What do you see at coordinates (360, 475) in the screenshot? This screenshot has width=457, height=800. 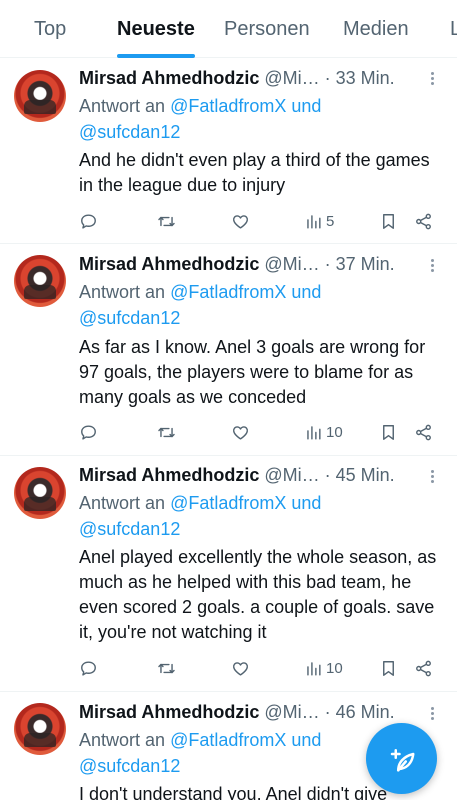 I see `timestamp: · 45 Min.` at bounding box center [360, 475].